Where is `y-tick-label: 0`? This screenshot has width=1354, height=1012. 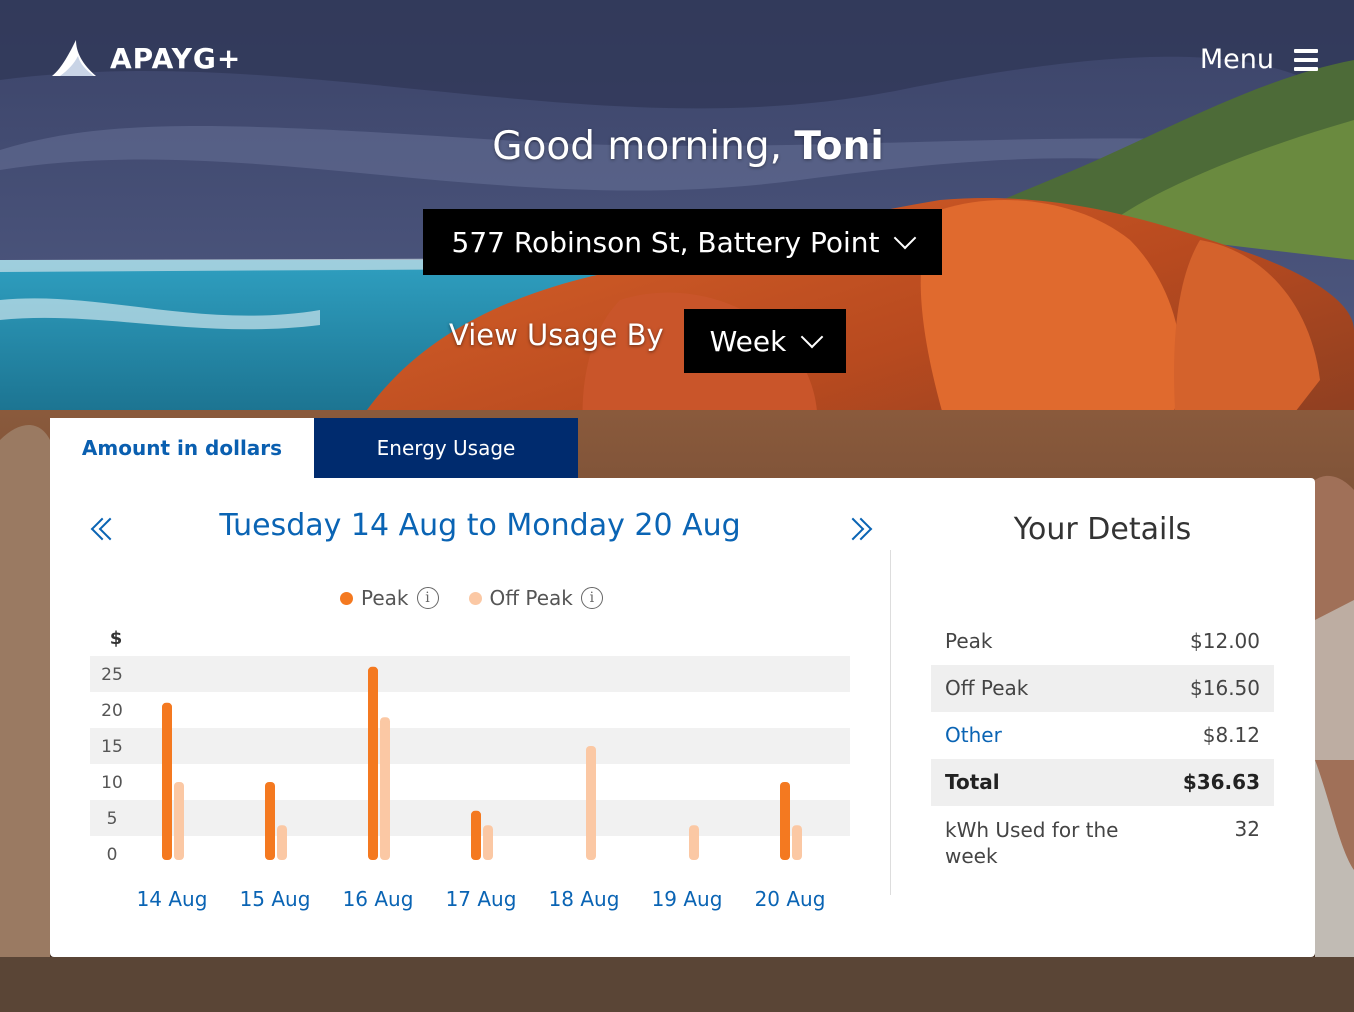
y-tick-label: 0 is located at coordinates (112, 855).